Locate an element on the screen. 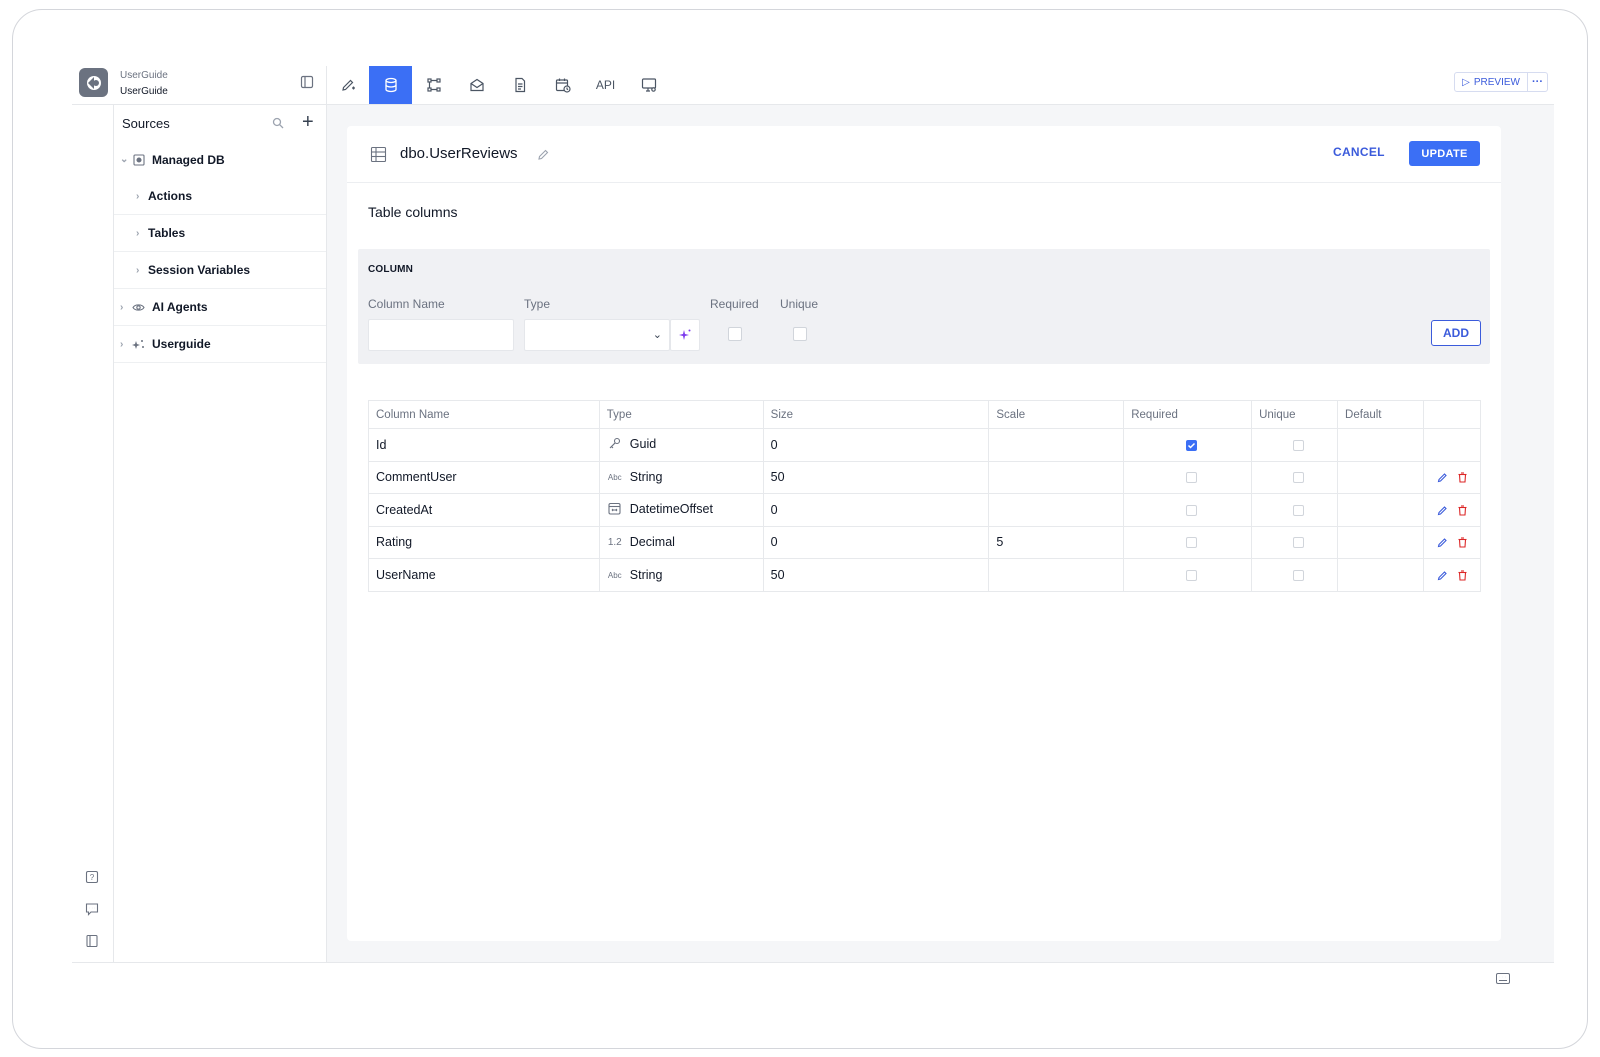  table-row: UserName Abc String 50 is located at coordinates (925, 575).